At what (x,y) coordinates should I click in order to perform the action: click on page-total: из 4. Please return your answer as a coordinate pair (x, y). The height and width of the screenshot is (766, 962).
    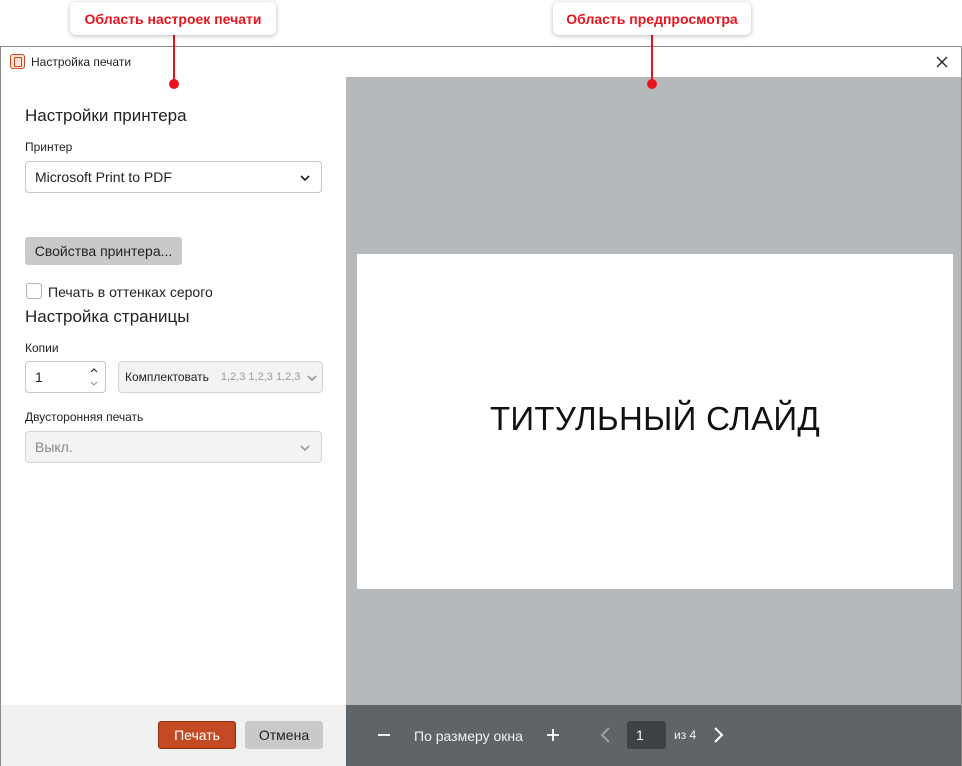
    Looking at the image, I should click on (685, 735).